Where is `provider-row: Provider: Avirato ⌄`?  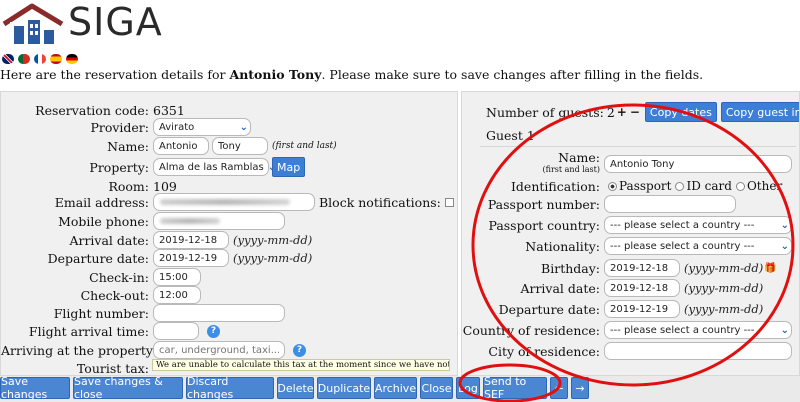 provider-row: Provider: Avirato ⌄ is located at coordinates (126, 127).